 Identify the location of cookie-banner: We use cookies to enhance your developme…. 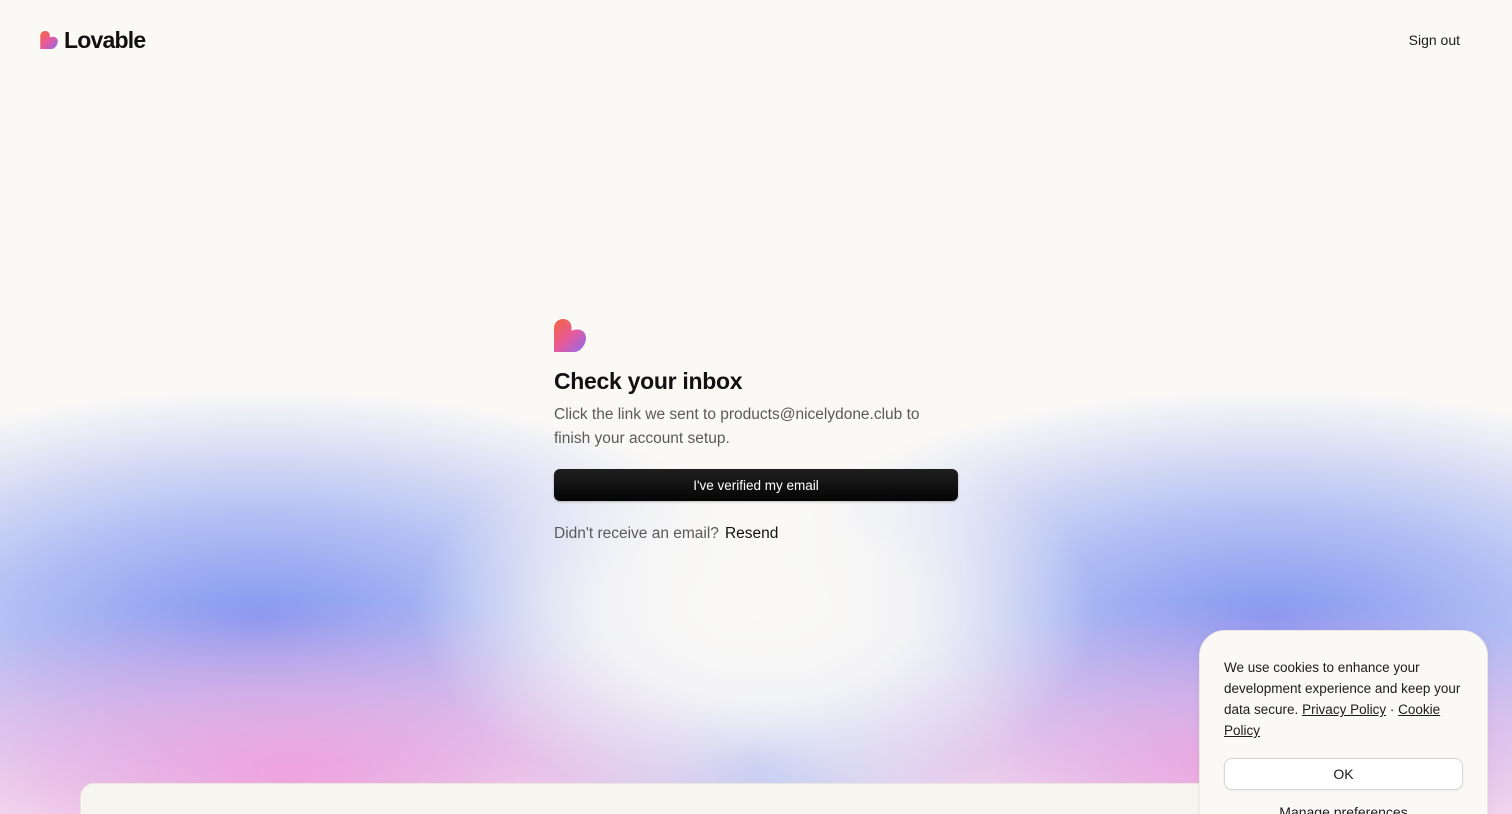
(1343, 722).